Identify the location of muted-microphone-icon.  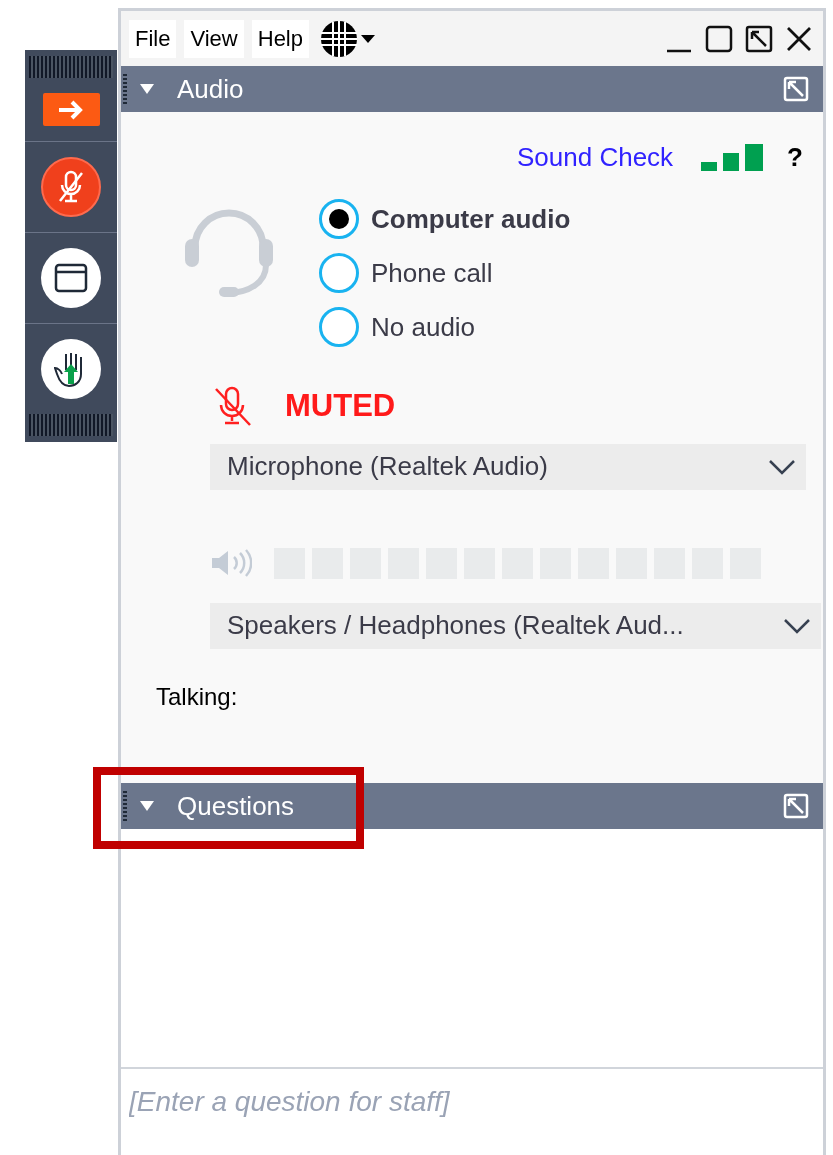
(71, 187).